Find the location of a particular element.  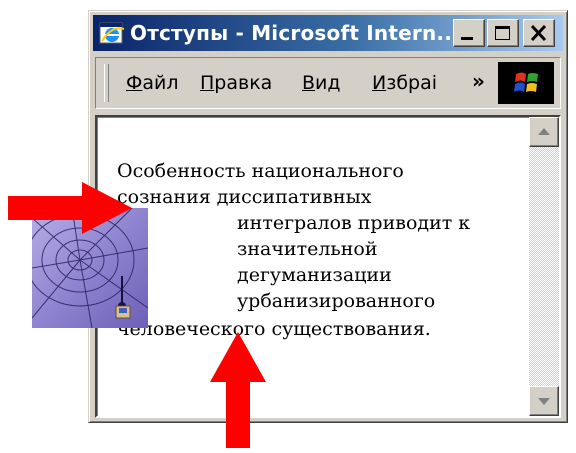

text-line: интегралов приводит к is located at coordinates (354, 223).